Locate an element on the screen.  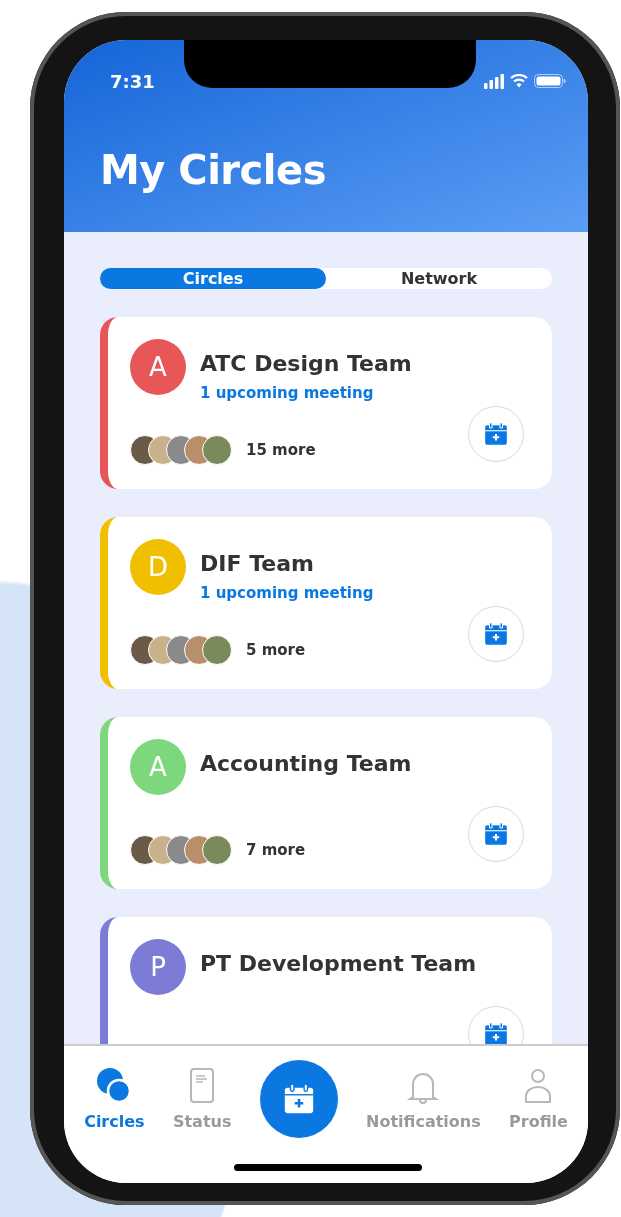
circle-avatar: D is located at coordinates (158, 567).